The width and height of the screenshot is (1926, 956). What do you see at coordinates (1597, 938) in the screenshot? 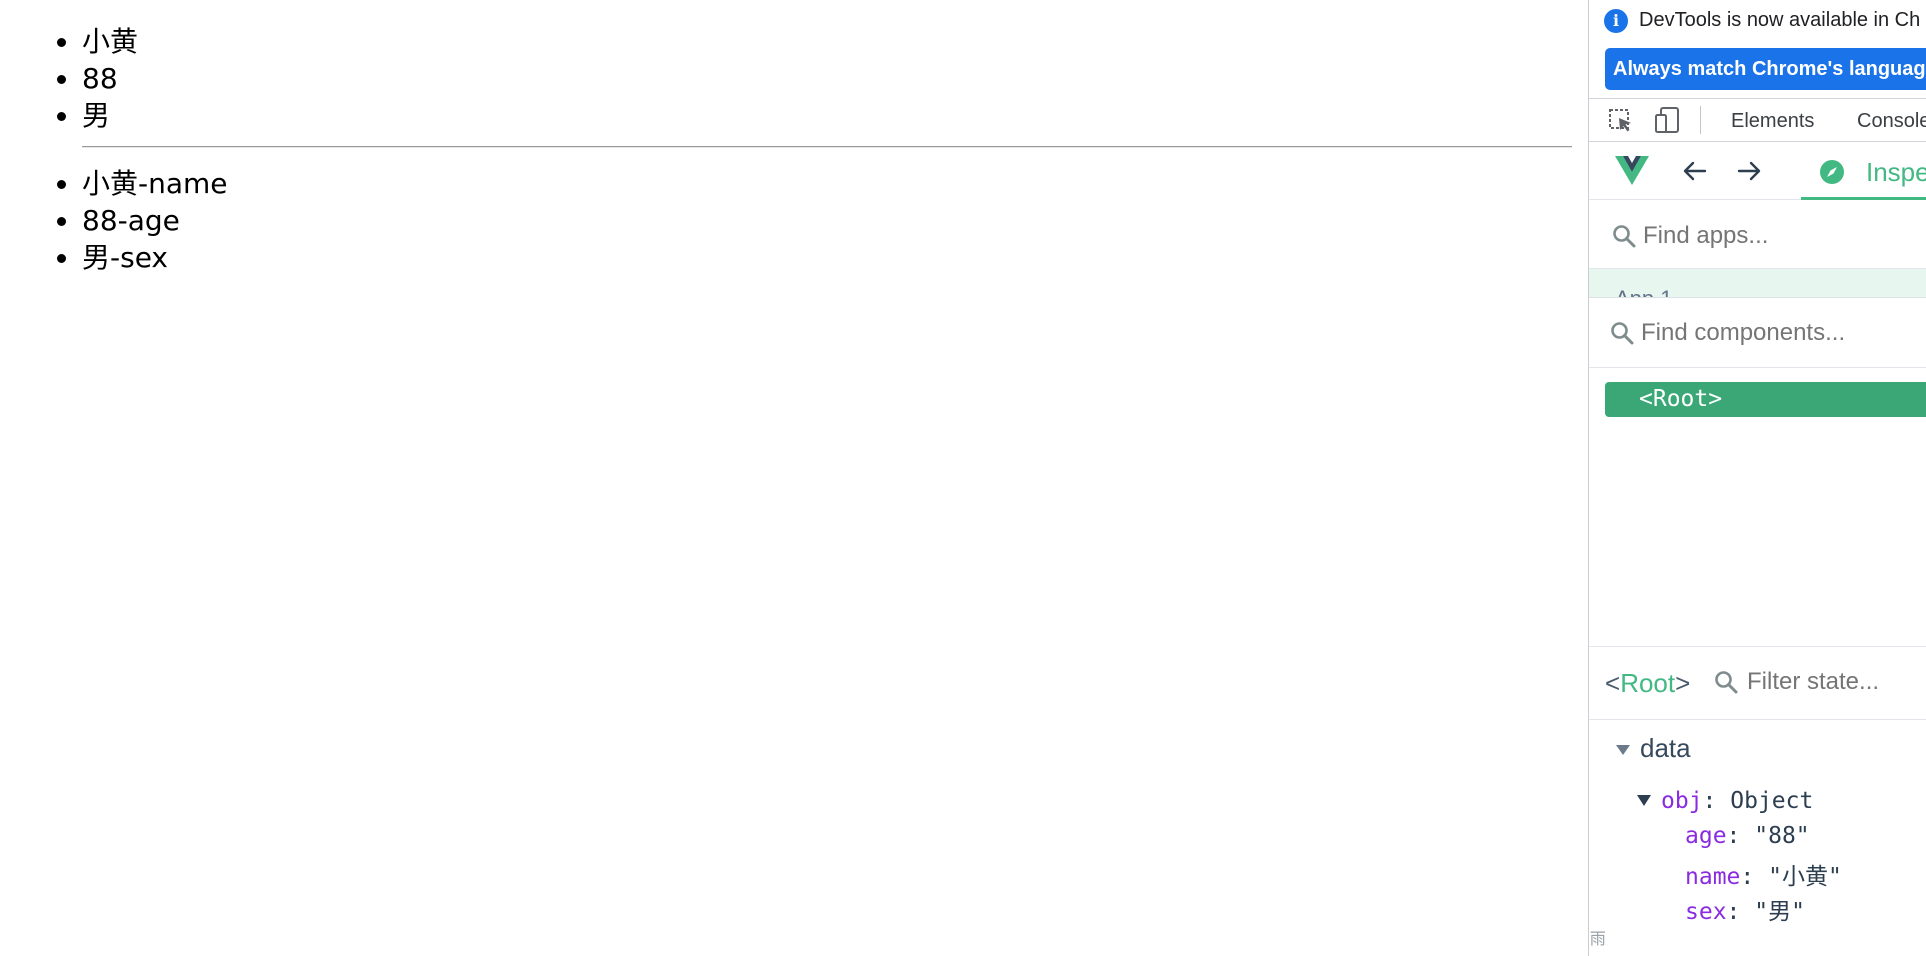
I see `watermark: CSDN @瓢彭大雨` at bounding box center [1597, 938].